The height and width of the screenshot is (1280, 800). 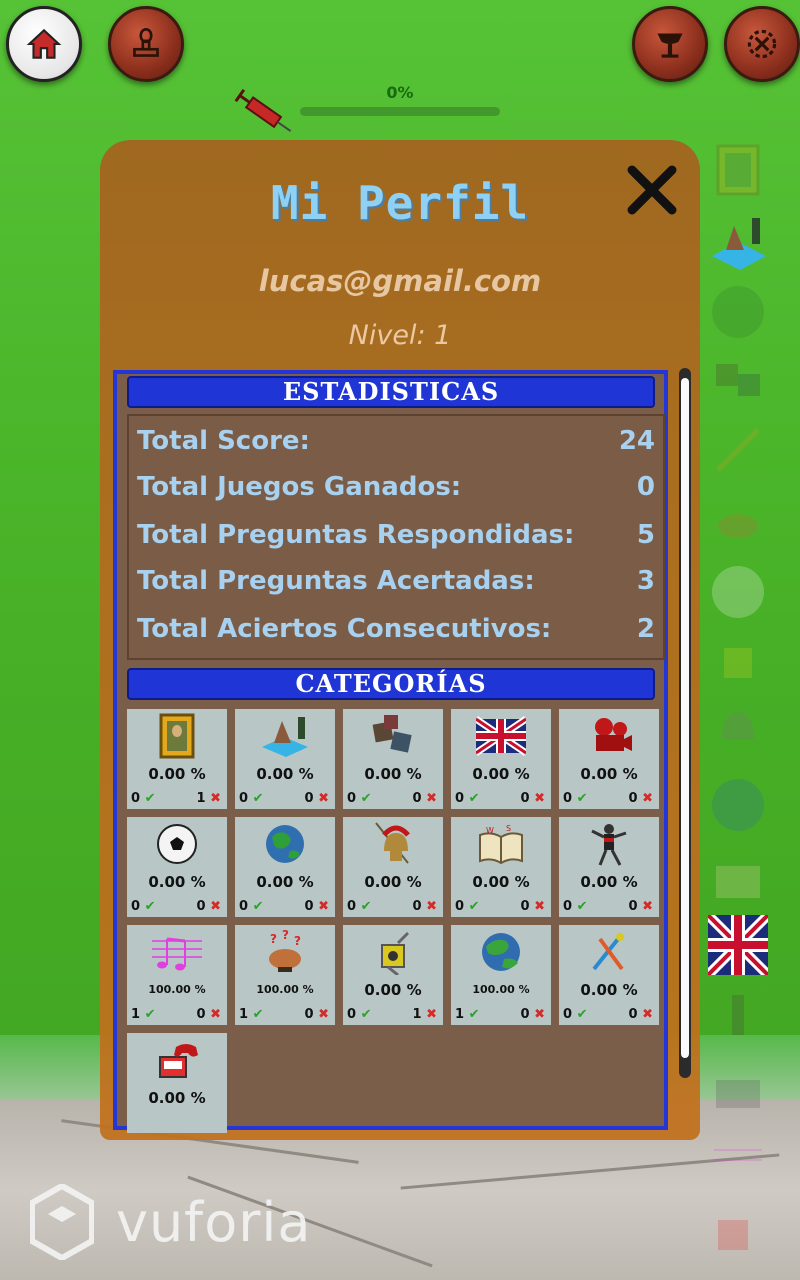 I want to click on side-island-icon, so click(x=738, y=242).